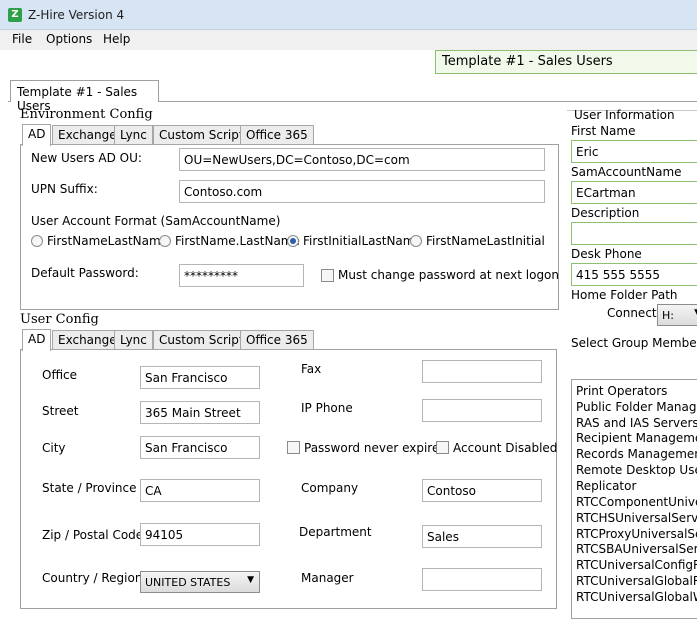  Describe the element at coordinates (89, 488) in the screenshot. I see `state-label: State / Province` at that location.